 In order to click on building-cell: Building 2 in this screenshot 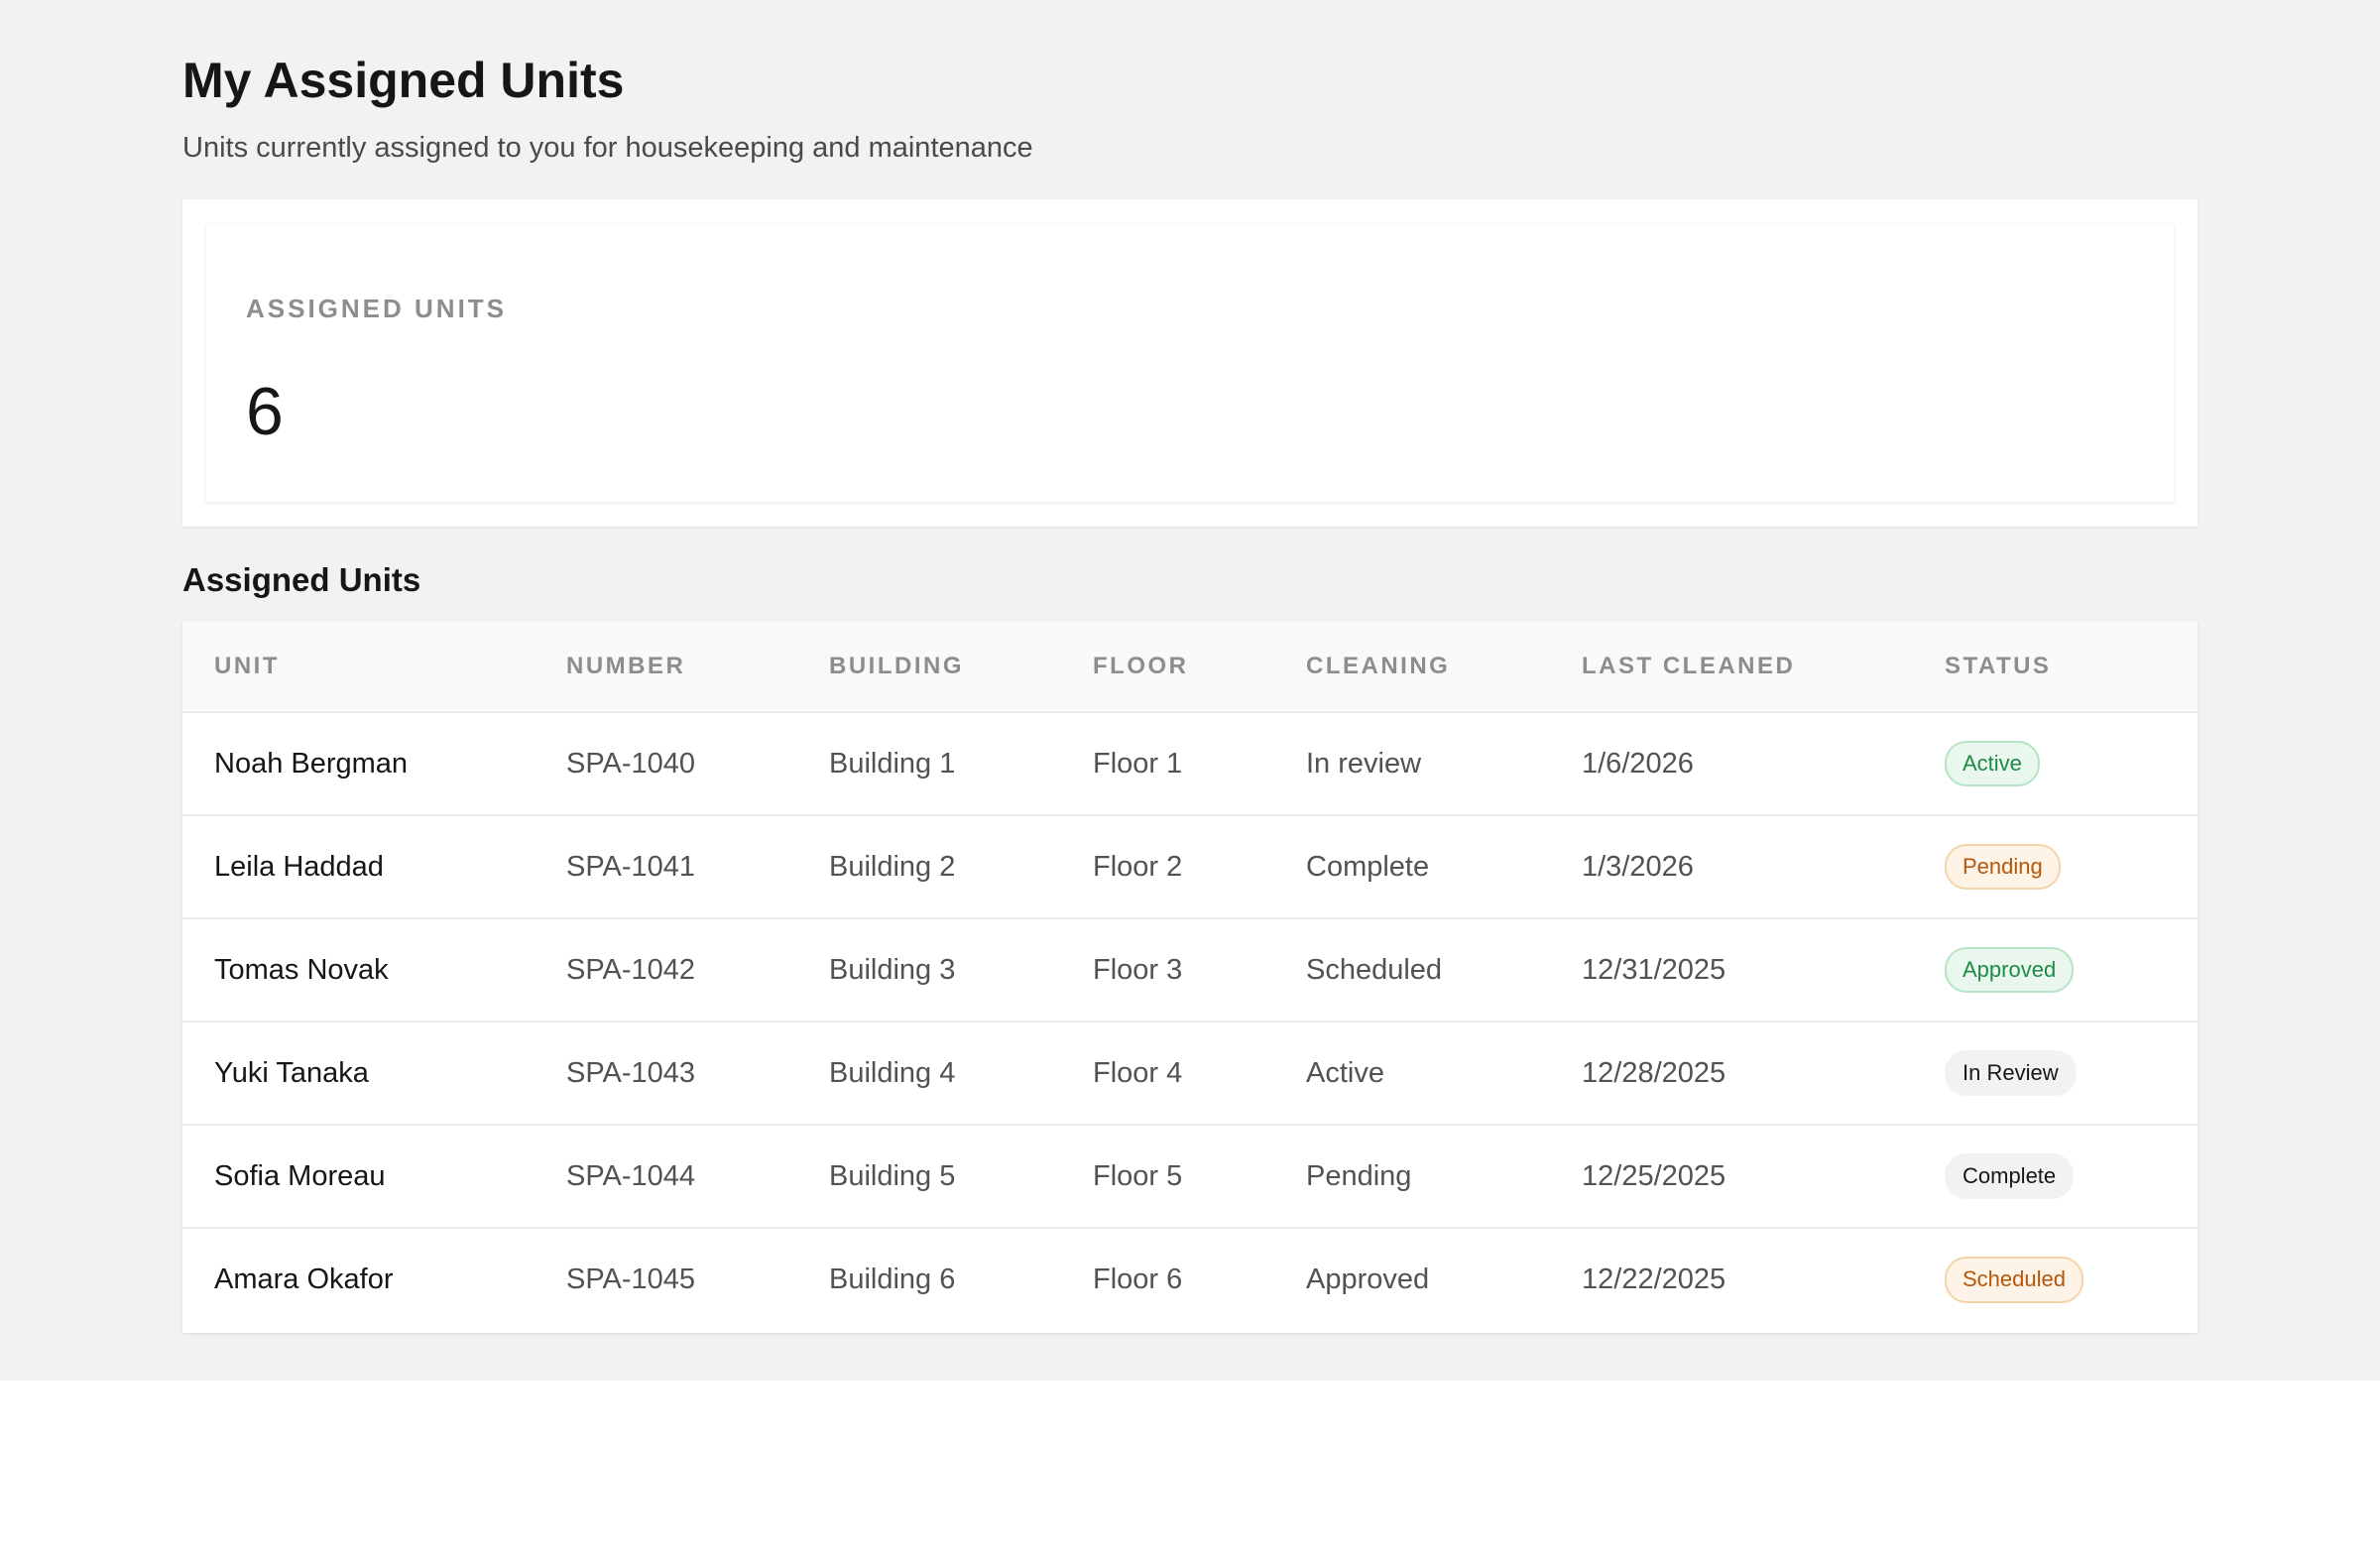, I will do `click(892, 867)`.